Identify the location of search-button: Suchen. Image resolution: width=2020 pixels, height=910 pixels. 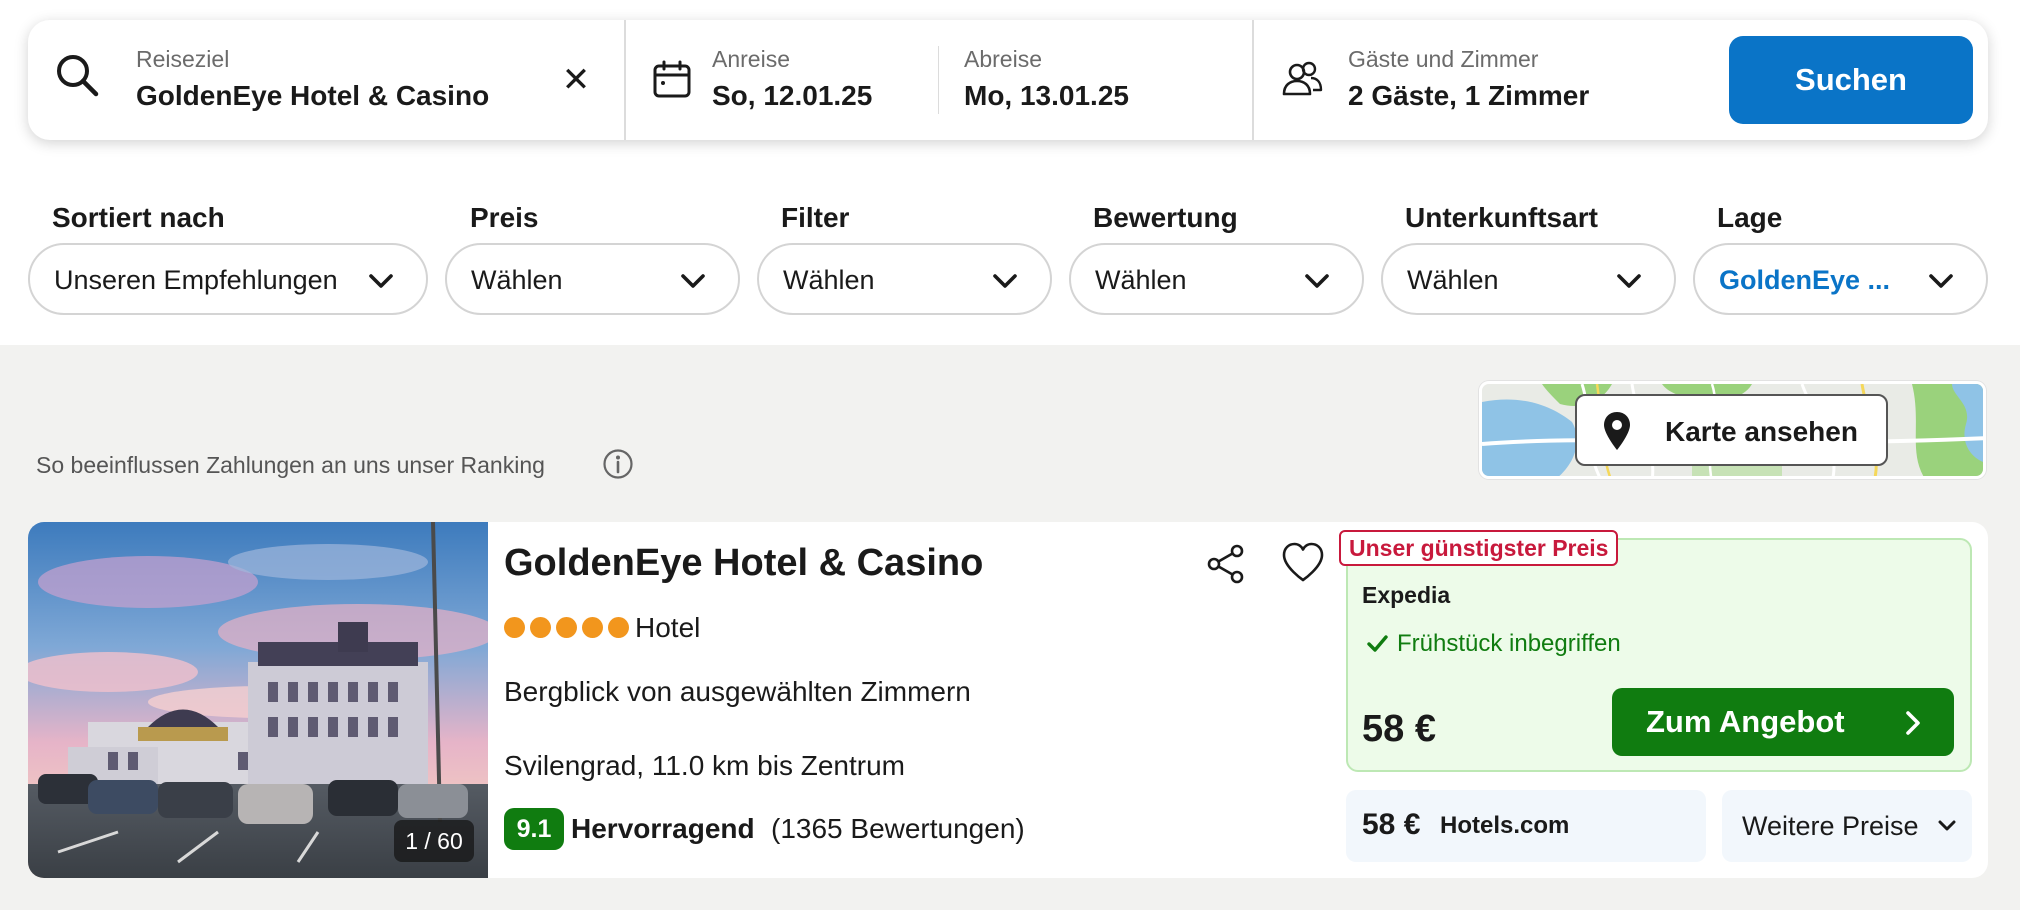
(1851, 80).